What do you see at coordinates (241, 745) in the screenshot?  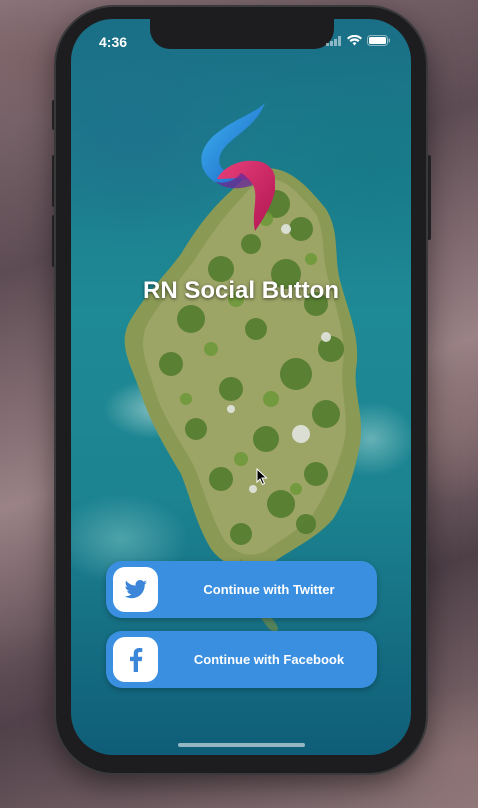 I see `home-indicator` at bounding box center [241, 745].